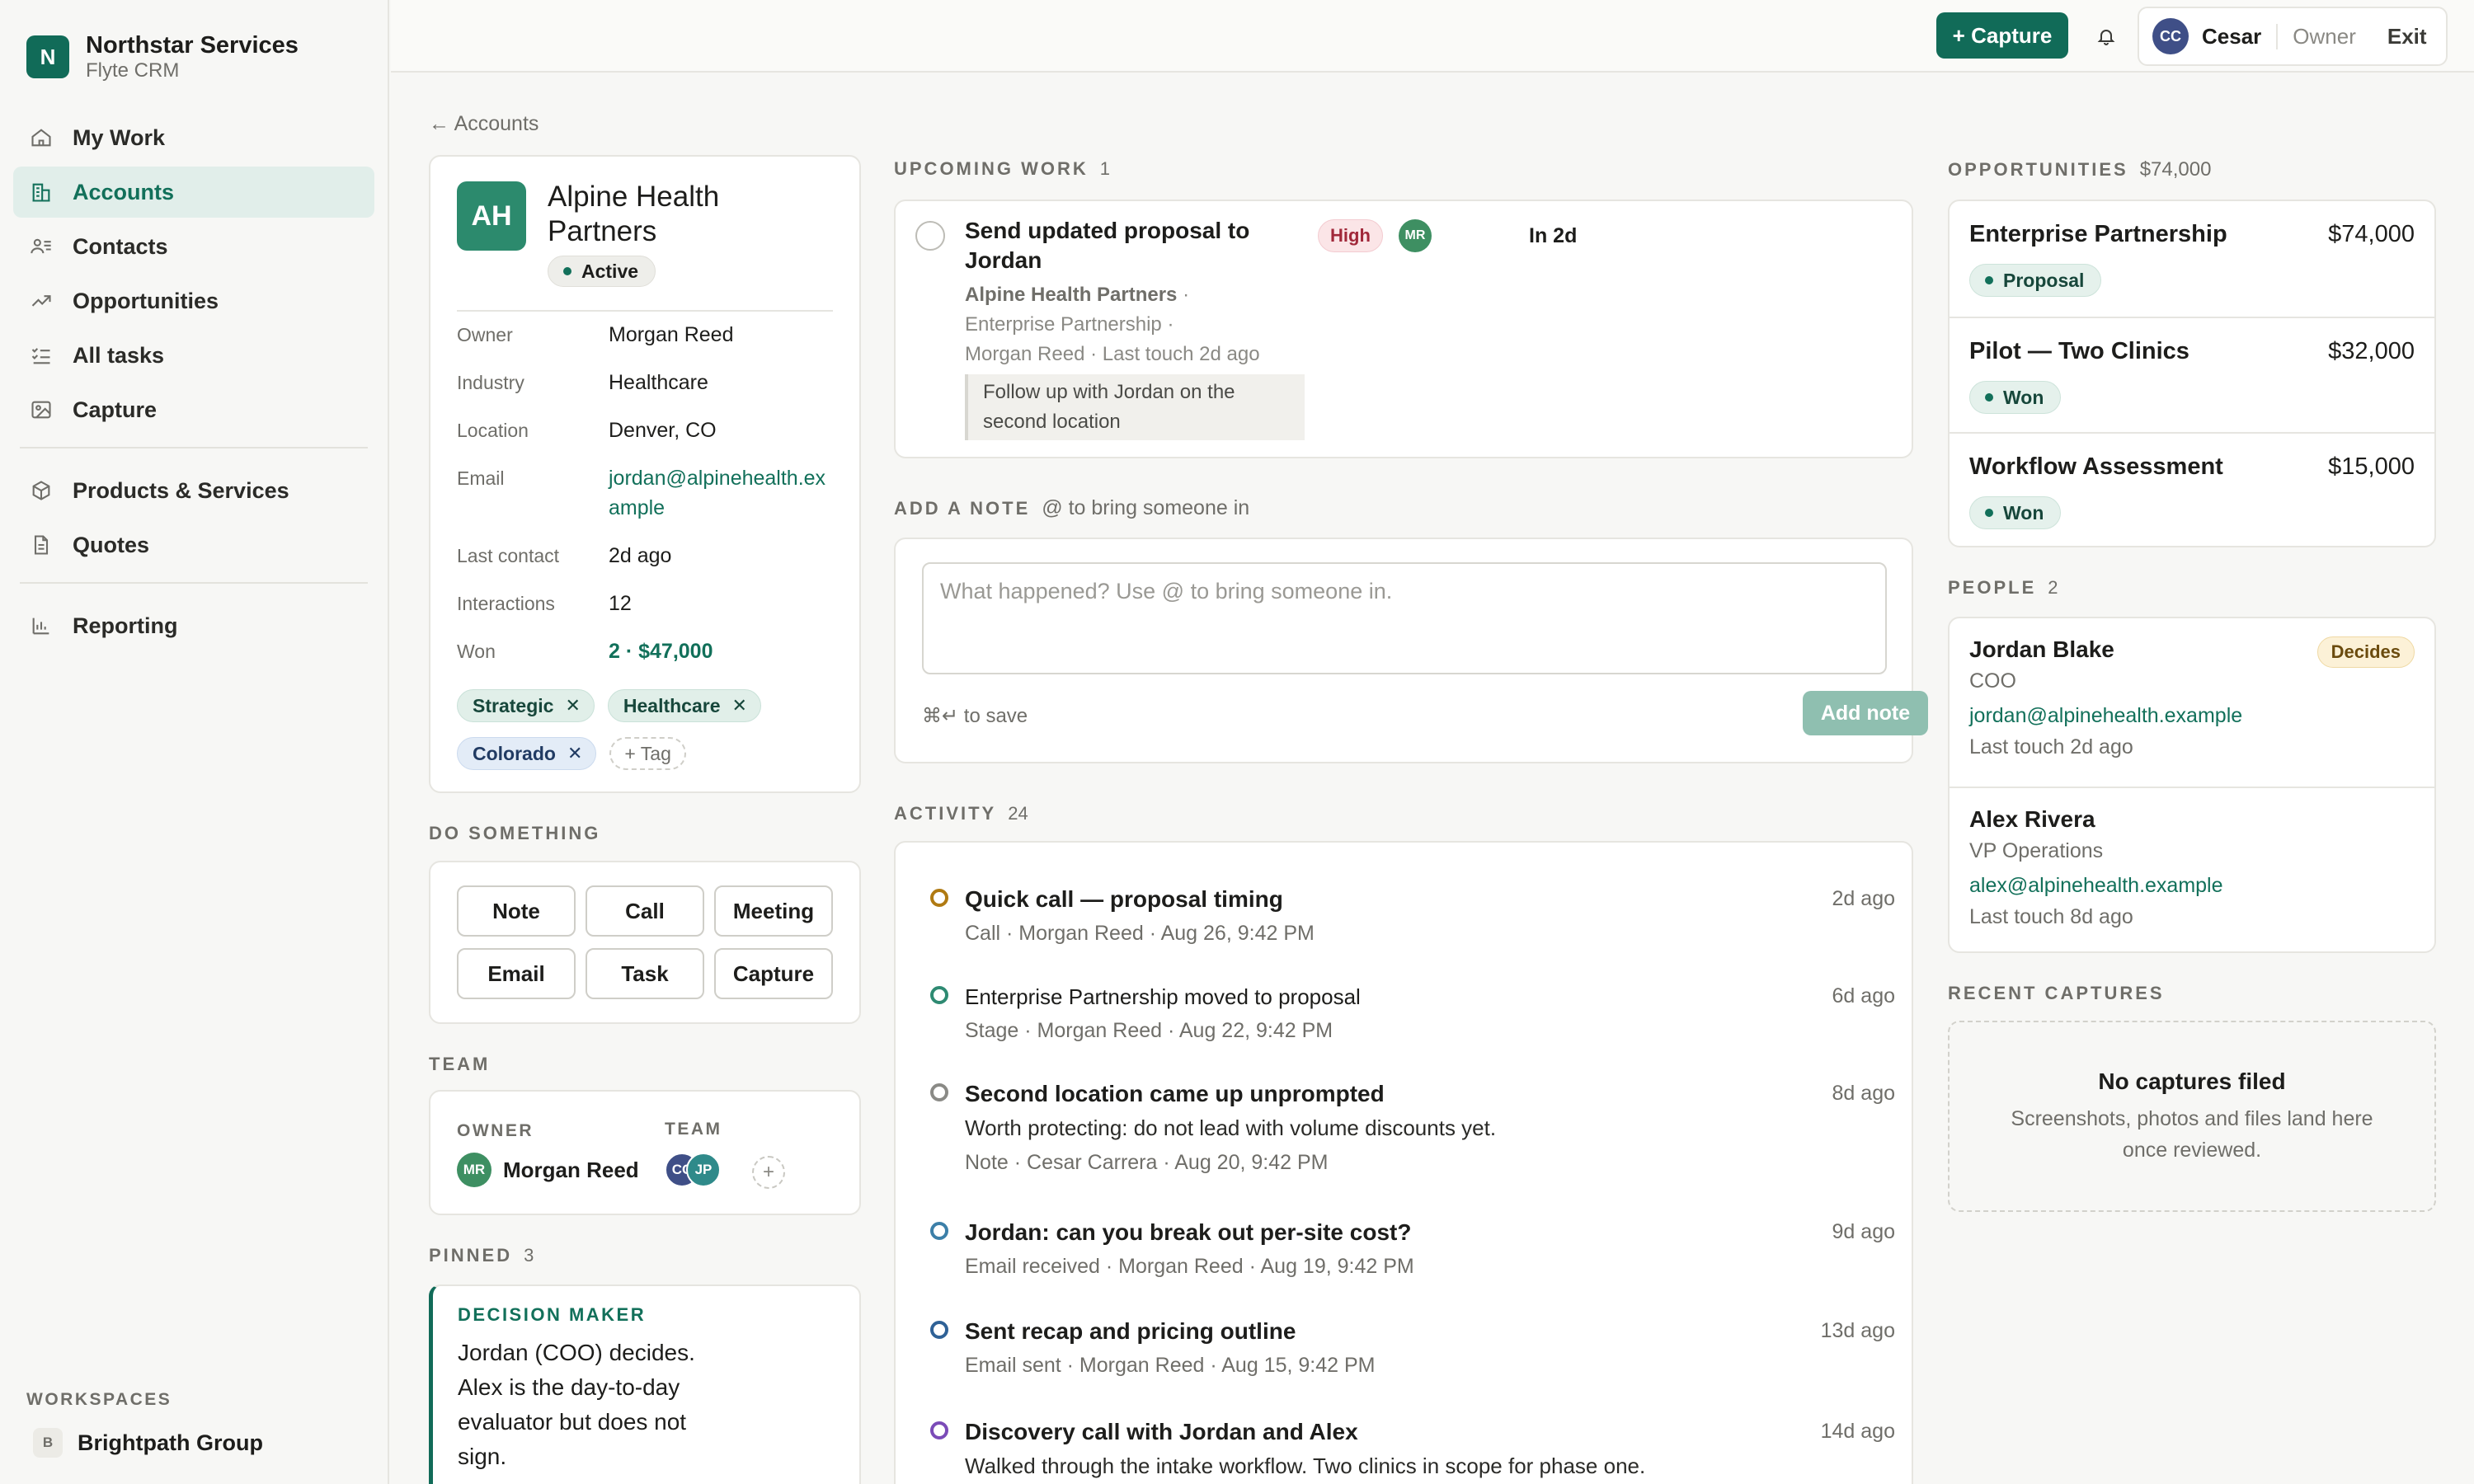 This screenshot has height=1484, width=2474. Describe the element at coordinates (2002, 35) in the screenshot. I see `capture-button: + Capture` at that location.